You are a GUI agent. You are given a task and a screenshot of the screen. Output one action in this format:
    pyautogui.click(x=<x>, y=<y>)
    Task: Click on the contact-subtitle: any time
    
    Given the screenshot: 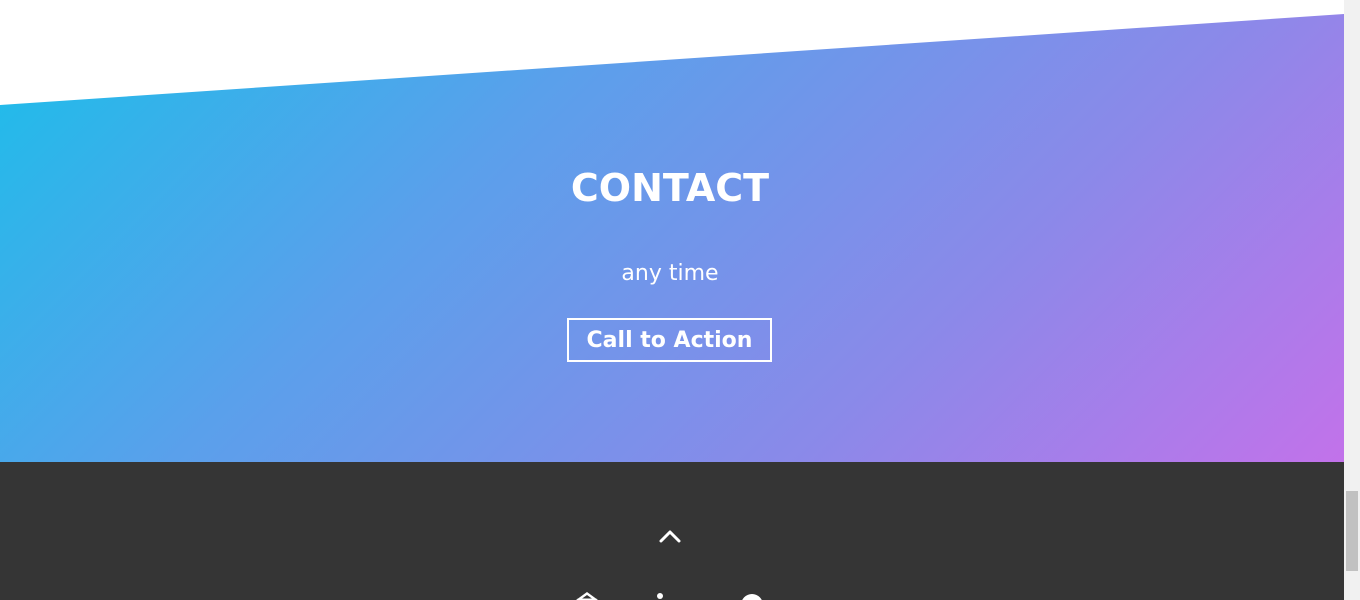 What is the action you would take?
    pyautogui.click(x=670, y=273)
    